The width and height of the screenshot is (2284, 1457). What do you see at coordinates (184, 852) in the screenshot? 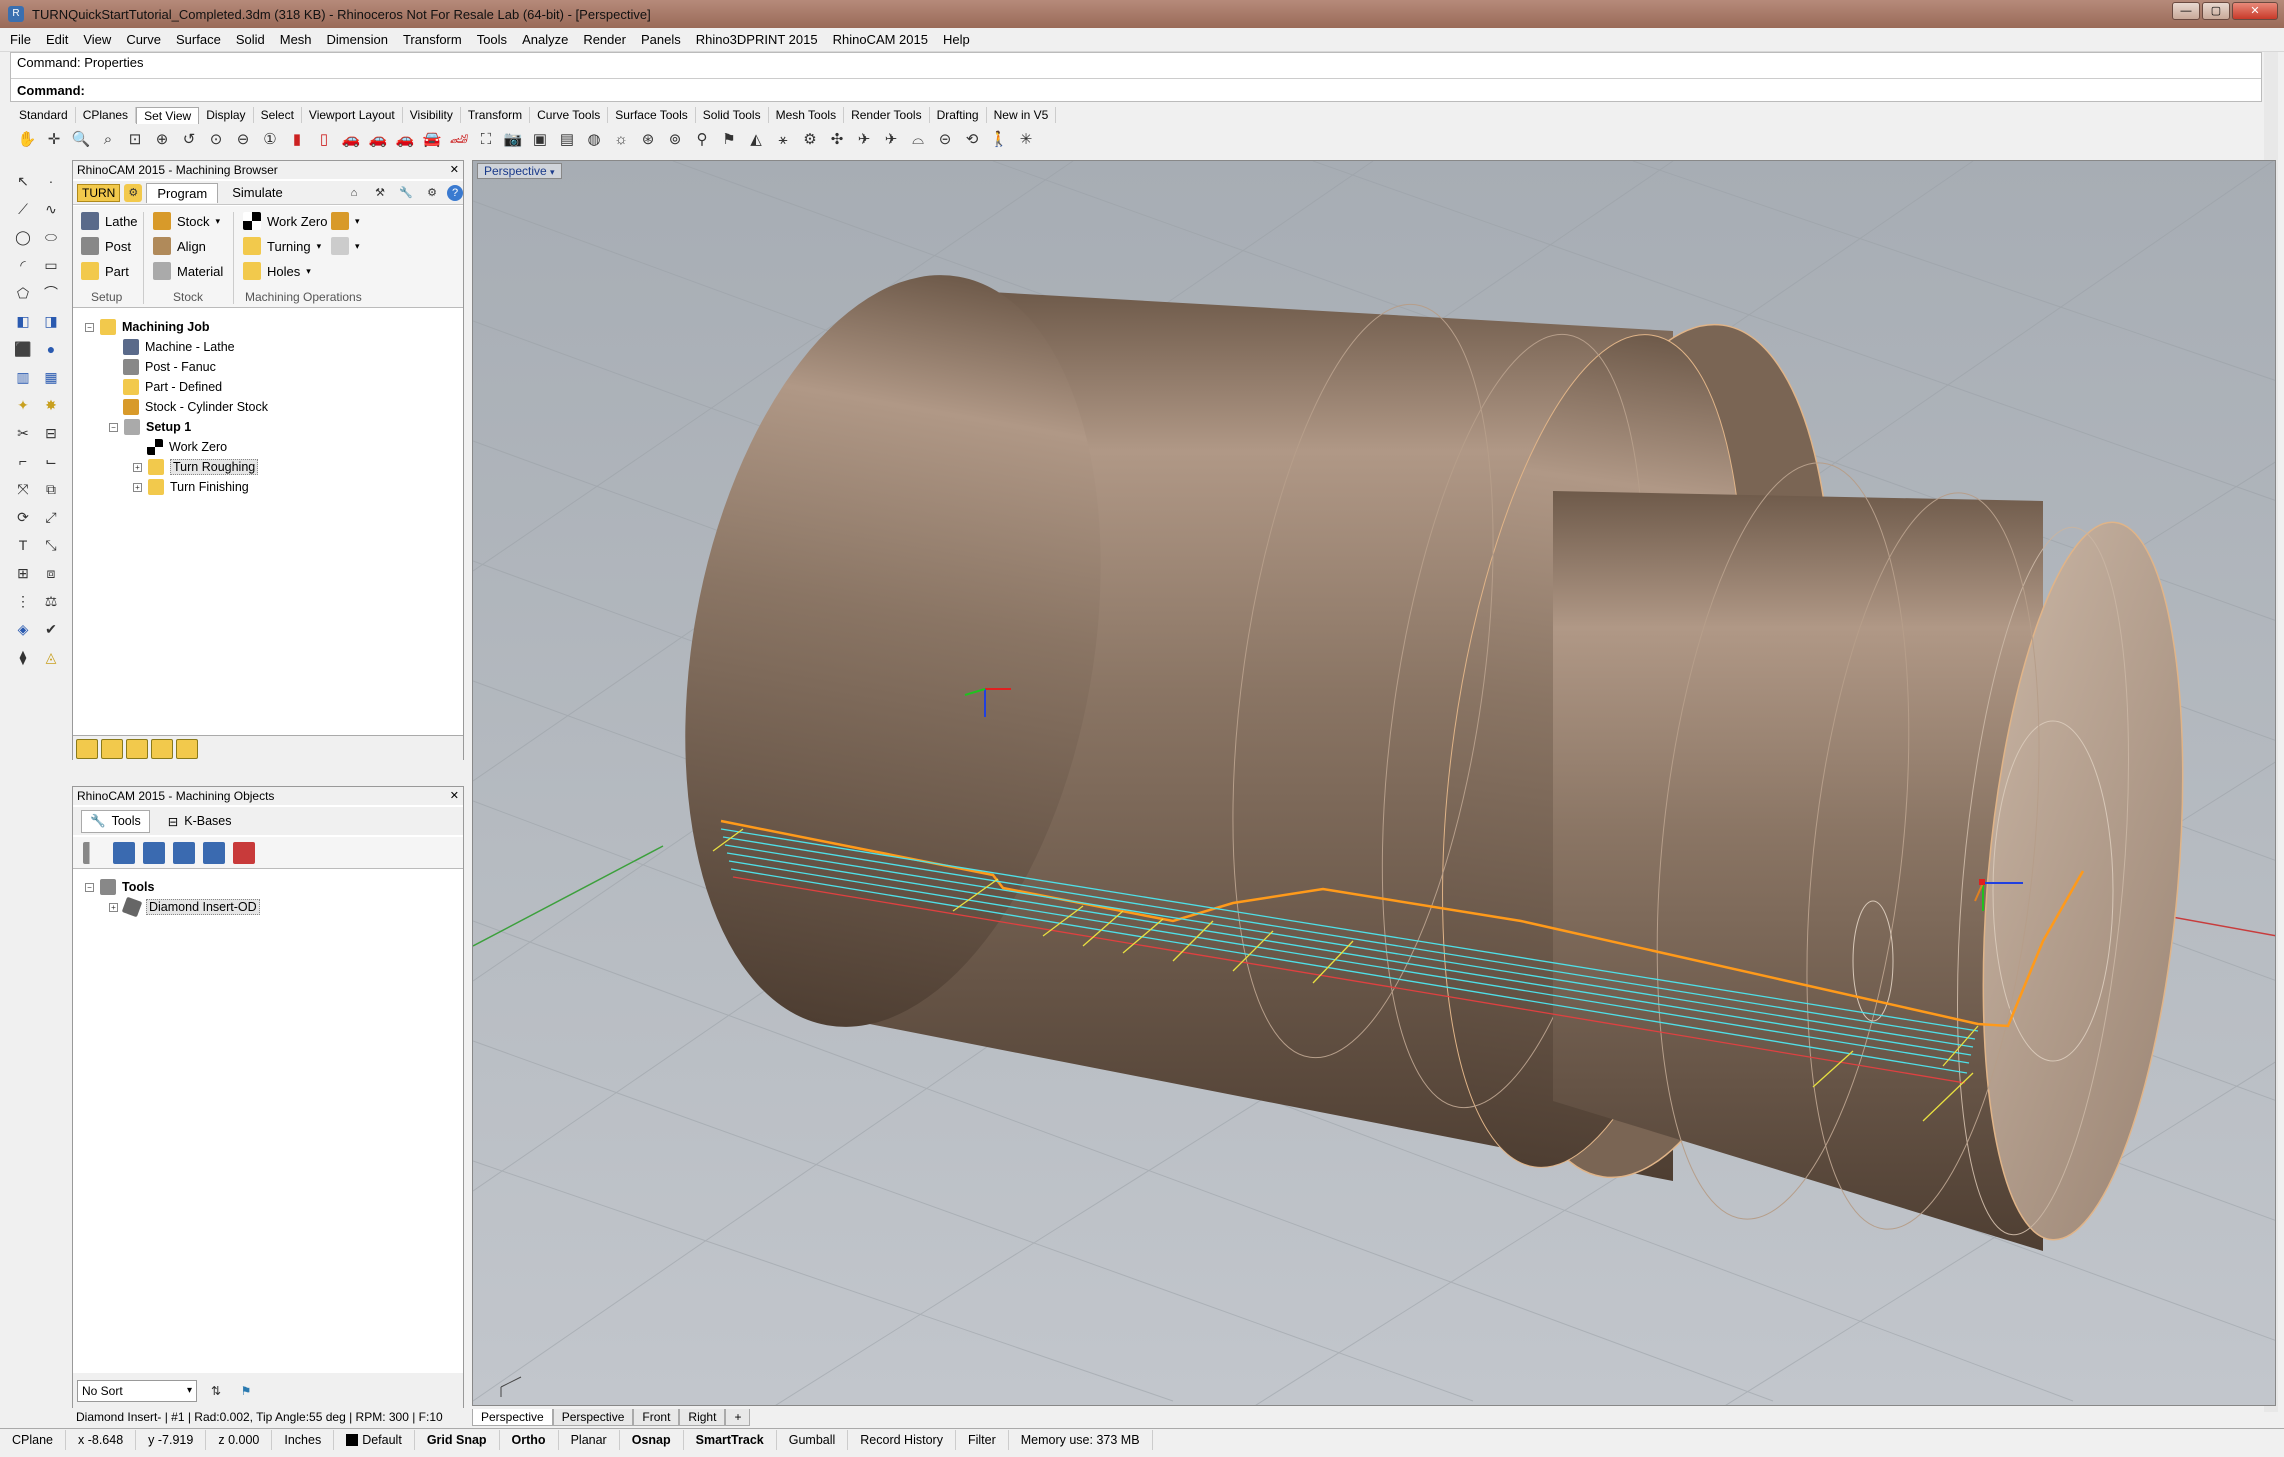
I see `tool-library-3-icon` at bounding box center [184, 852].